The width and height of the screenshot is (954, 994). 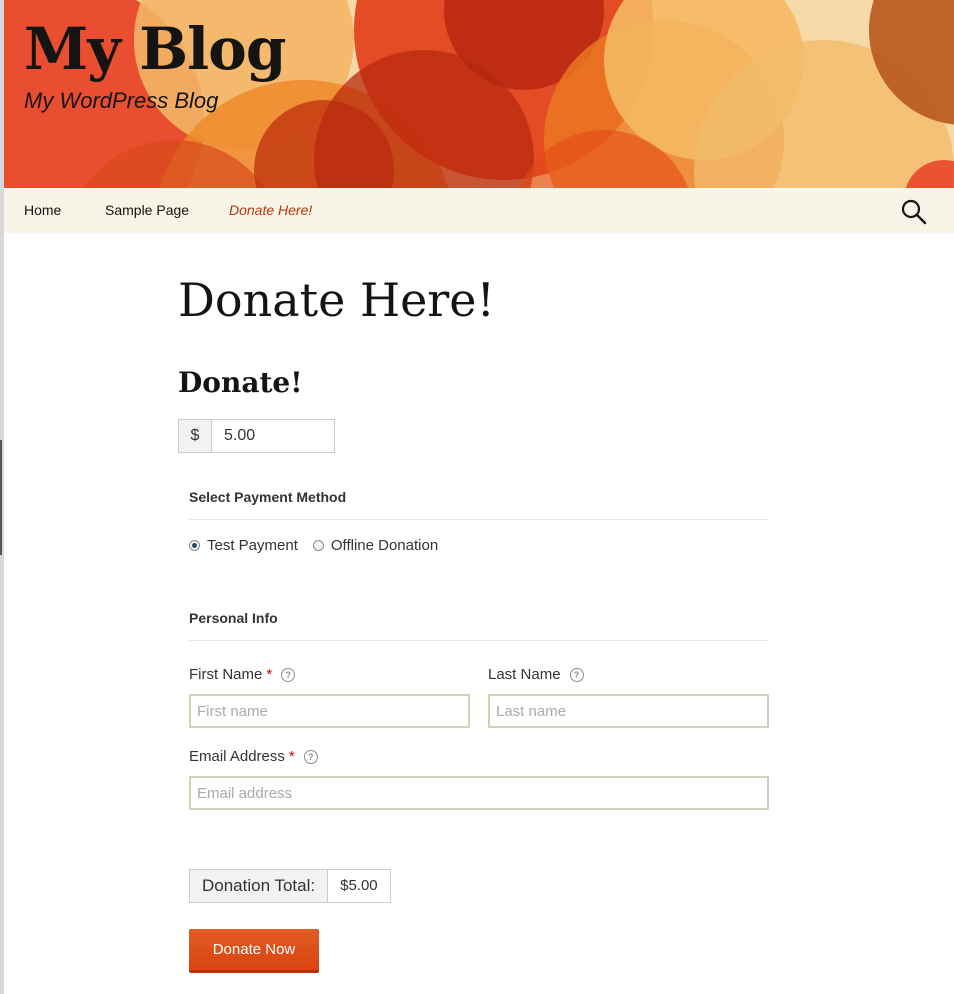 I want to click on email-label: Email Address * ?, so click(x=253, y=756).